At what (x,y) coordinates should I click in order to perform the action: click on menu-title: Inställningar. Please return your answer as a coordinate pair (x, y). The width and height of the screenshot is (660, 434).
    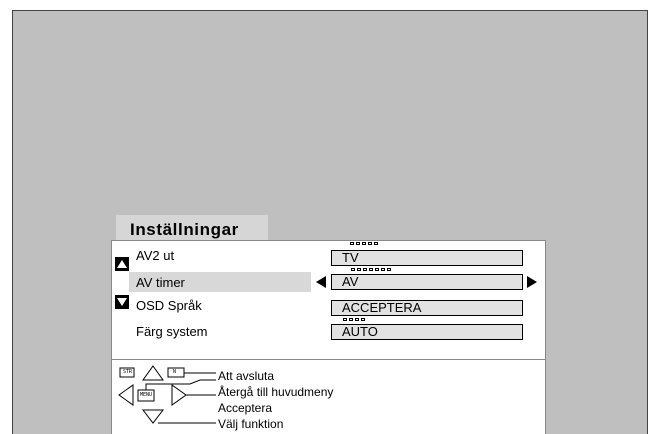
    Looking at the image, I should click on (184, 229).